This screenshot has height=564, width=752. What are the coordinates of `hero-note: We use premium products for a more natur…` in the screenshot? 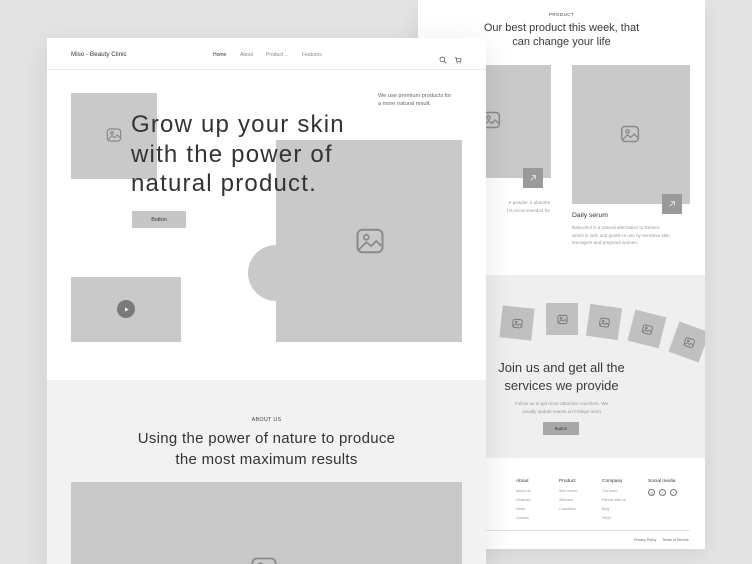 It's located at (423, 100).